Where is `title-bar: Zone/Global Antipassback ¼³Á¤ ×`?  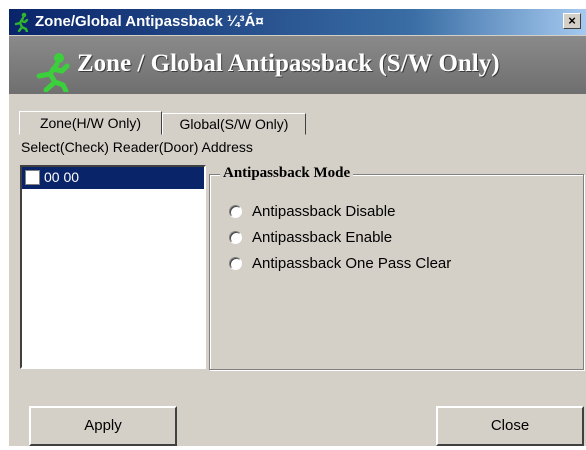 title-bar: Zone/Global Antipassback ¼³Á¤ × is located at coordinates (297, 22).